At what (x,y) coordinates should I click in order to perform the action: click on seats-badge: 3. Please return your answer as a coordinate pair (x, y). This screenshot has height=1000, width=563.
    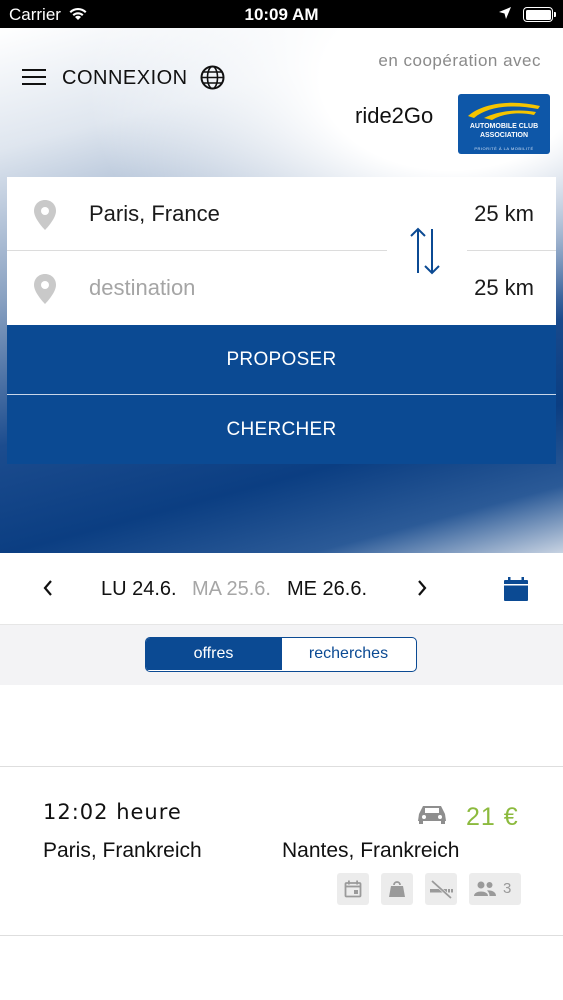
    Looking at the image, I should click on (495, 889).